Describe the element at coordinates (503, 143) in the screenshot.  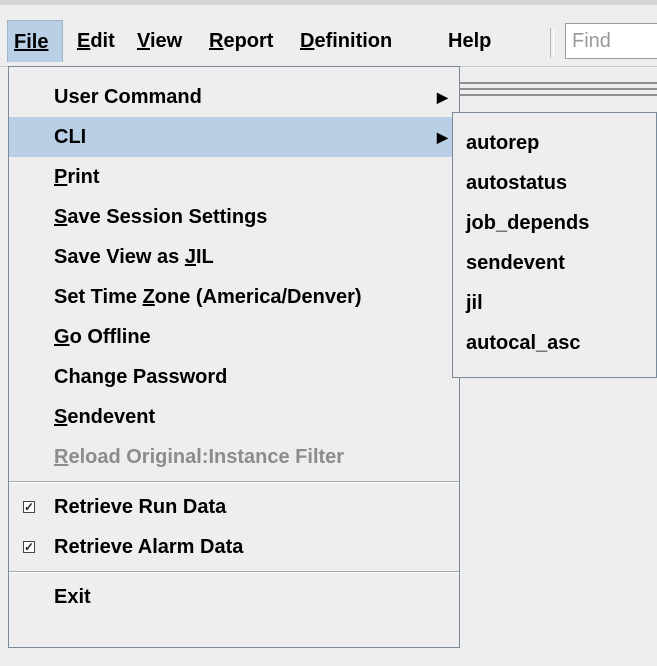
I see `submenu-item-label: autorep` at that location.